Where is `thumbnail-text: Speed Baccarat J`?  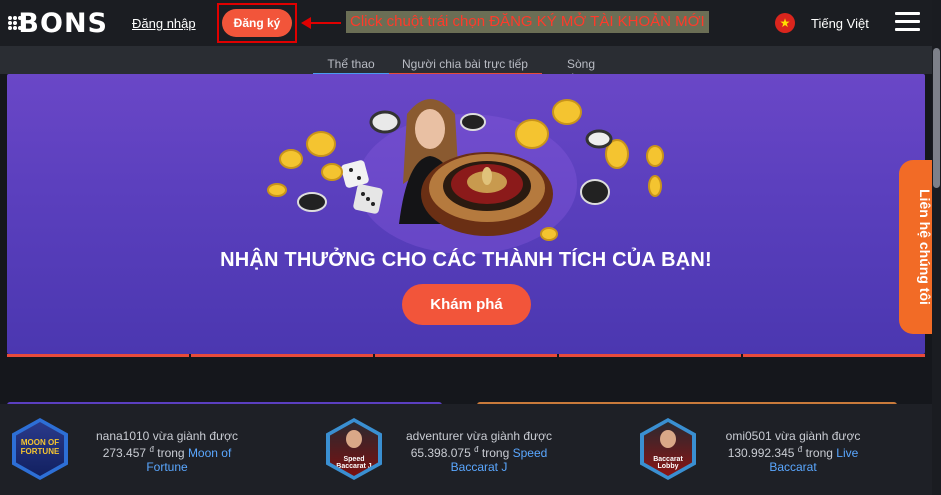 thumbnail-text: Speed Baccarat J is located at coordinates (354, 463).